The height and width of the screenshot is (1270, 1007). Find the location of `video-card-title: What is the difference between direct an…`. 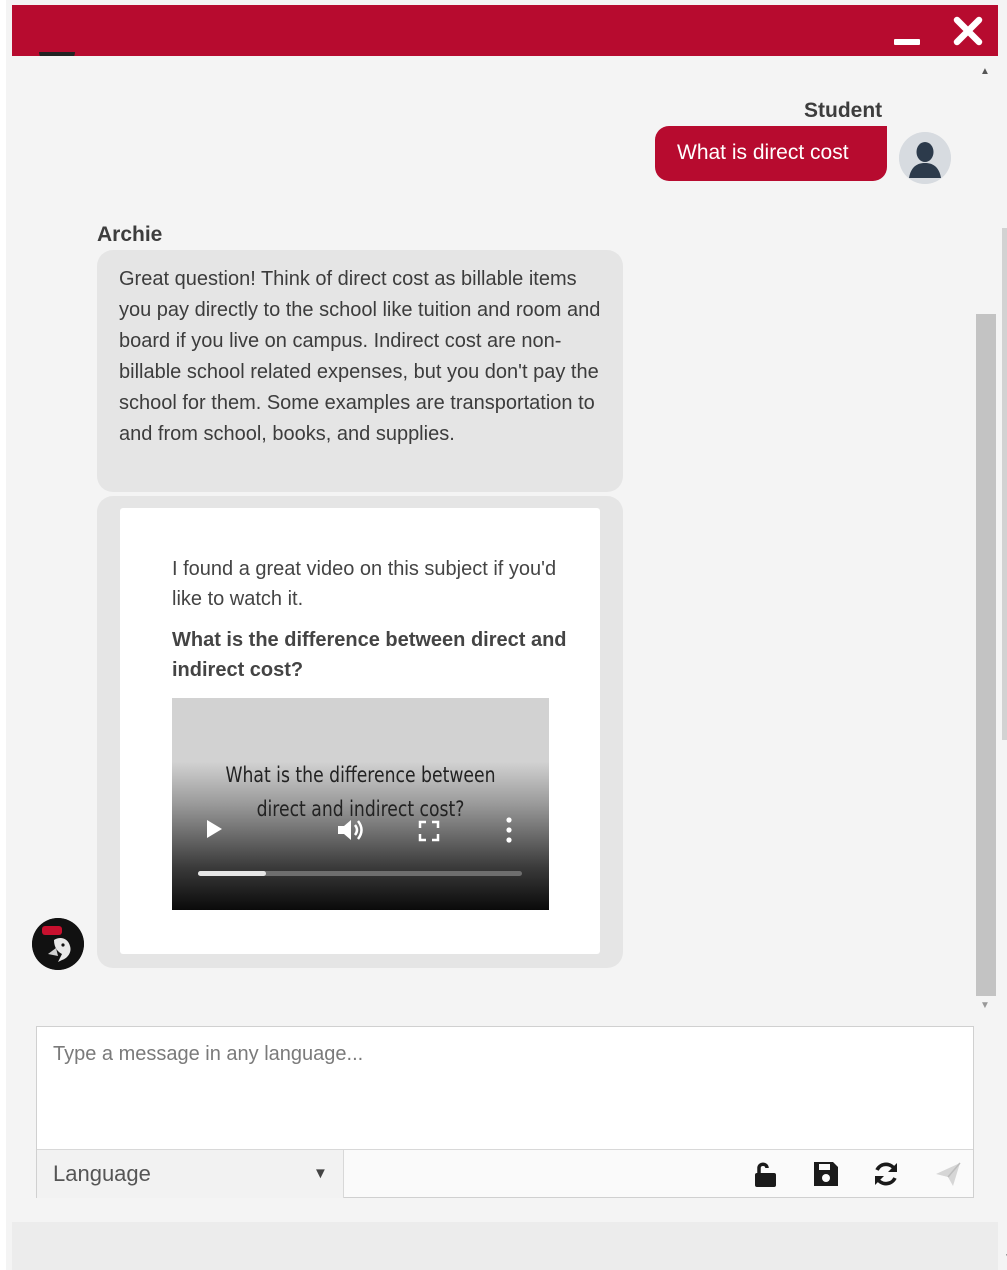

video-card-title: What is the difference between direct an… is located at coordinates (369, 655).